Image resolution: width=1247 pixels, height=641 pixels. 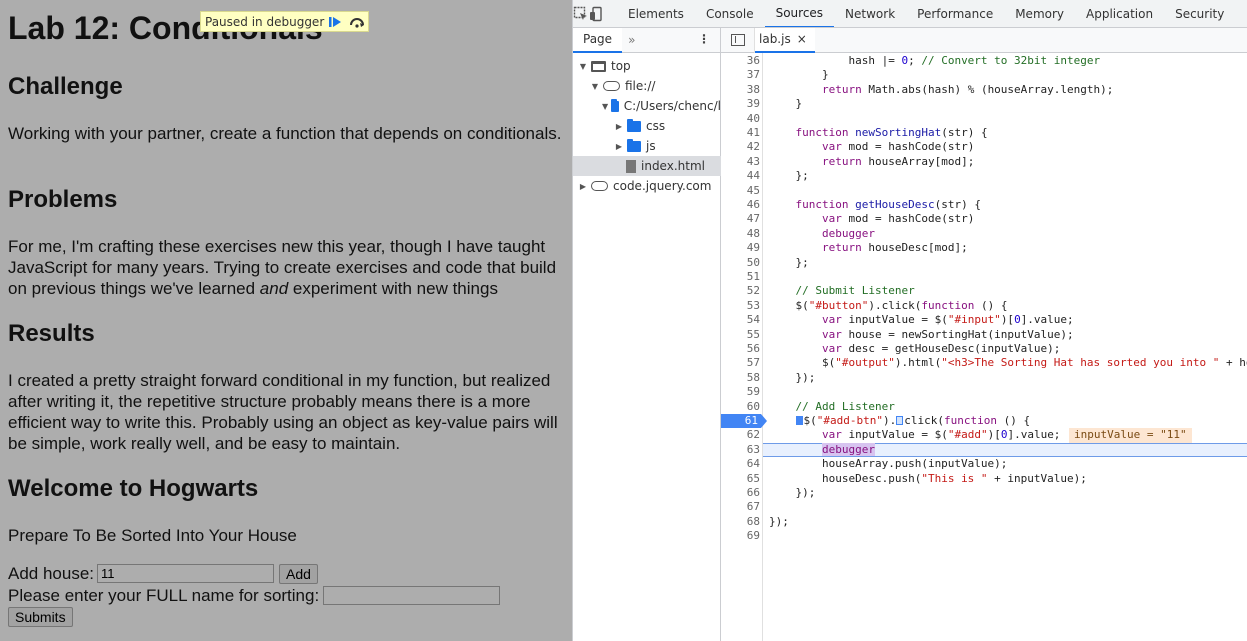 I want to click on tab-application: Application, so click(x=1119, y=13).